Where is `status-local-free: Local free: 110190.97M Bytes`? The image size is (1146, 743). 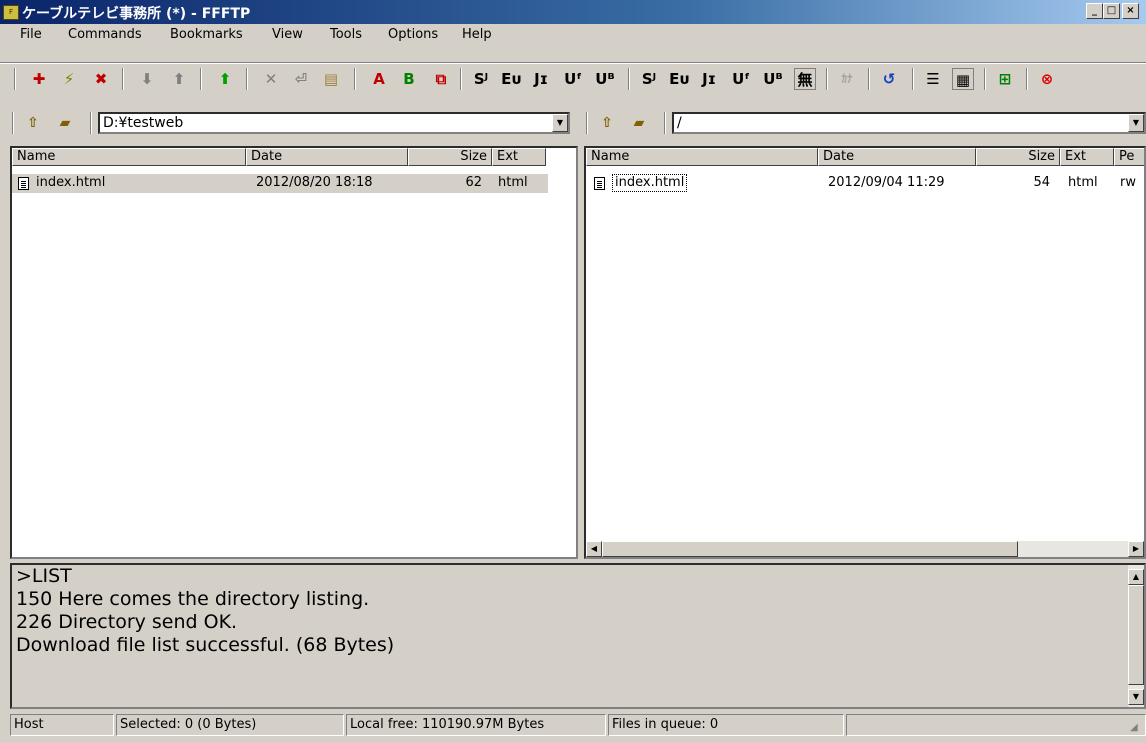
status-local-free: Local free: 110190.97M Bytes is located at coordinates (476, 725).